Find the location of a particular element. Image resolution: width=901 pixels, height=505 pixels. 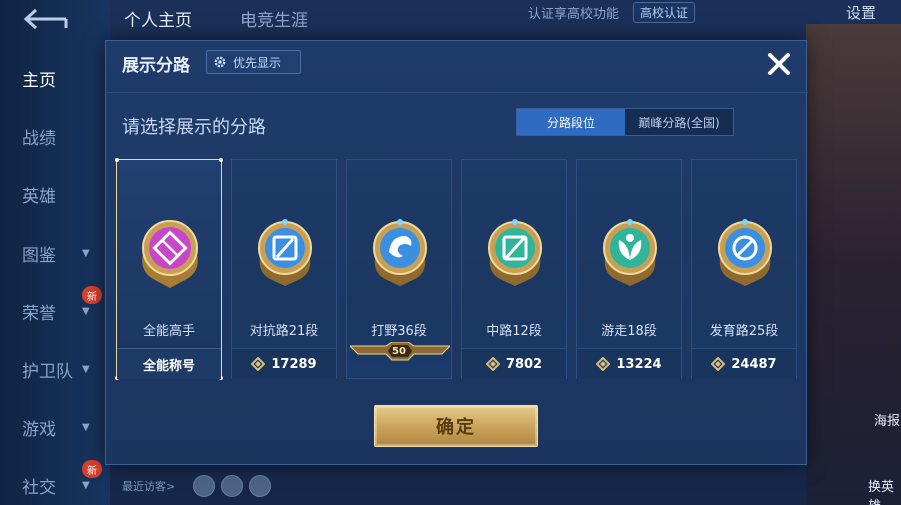

dragon-icon is located at coordinates (400, 252).